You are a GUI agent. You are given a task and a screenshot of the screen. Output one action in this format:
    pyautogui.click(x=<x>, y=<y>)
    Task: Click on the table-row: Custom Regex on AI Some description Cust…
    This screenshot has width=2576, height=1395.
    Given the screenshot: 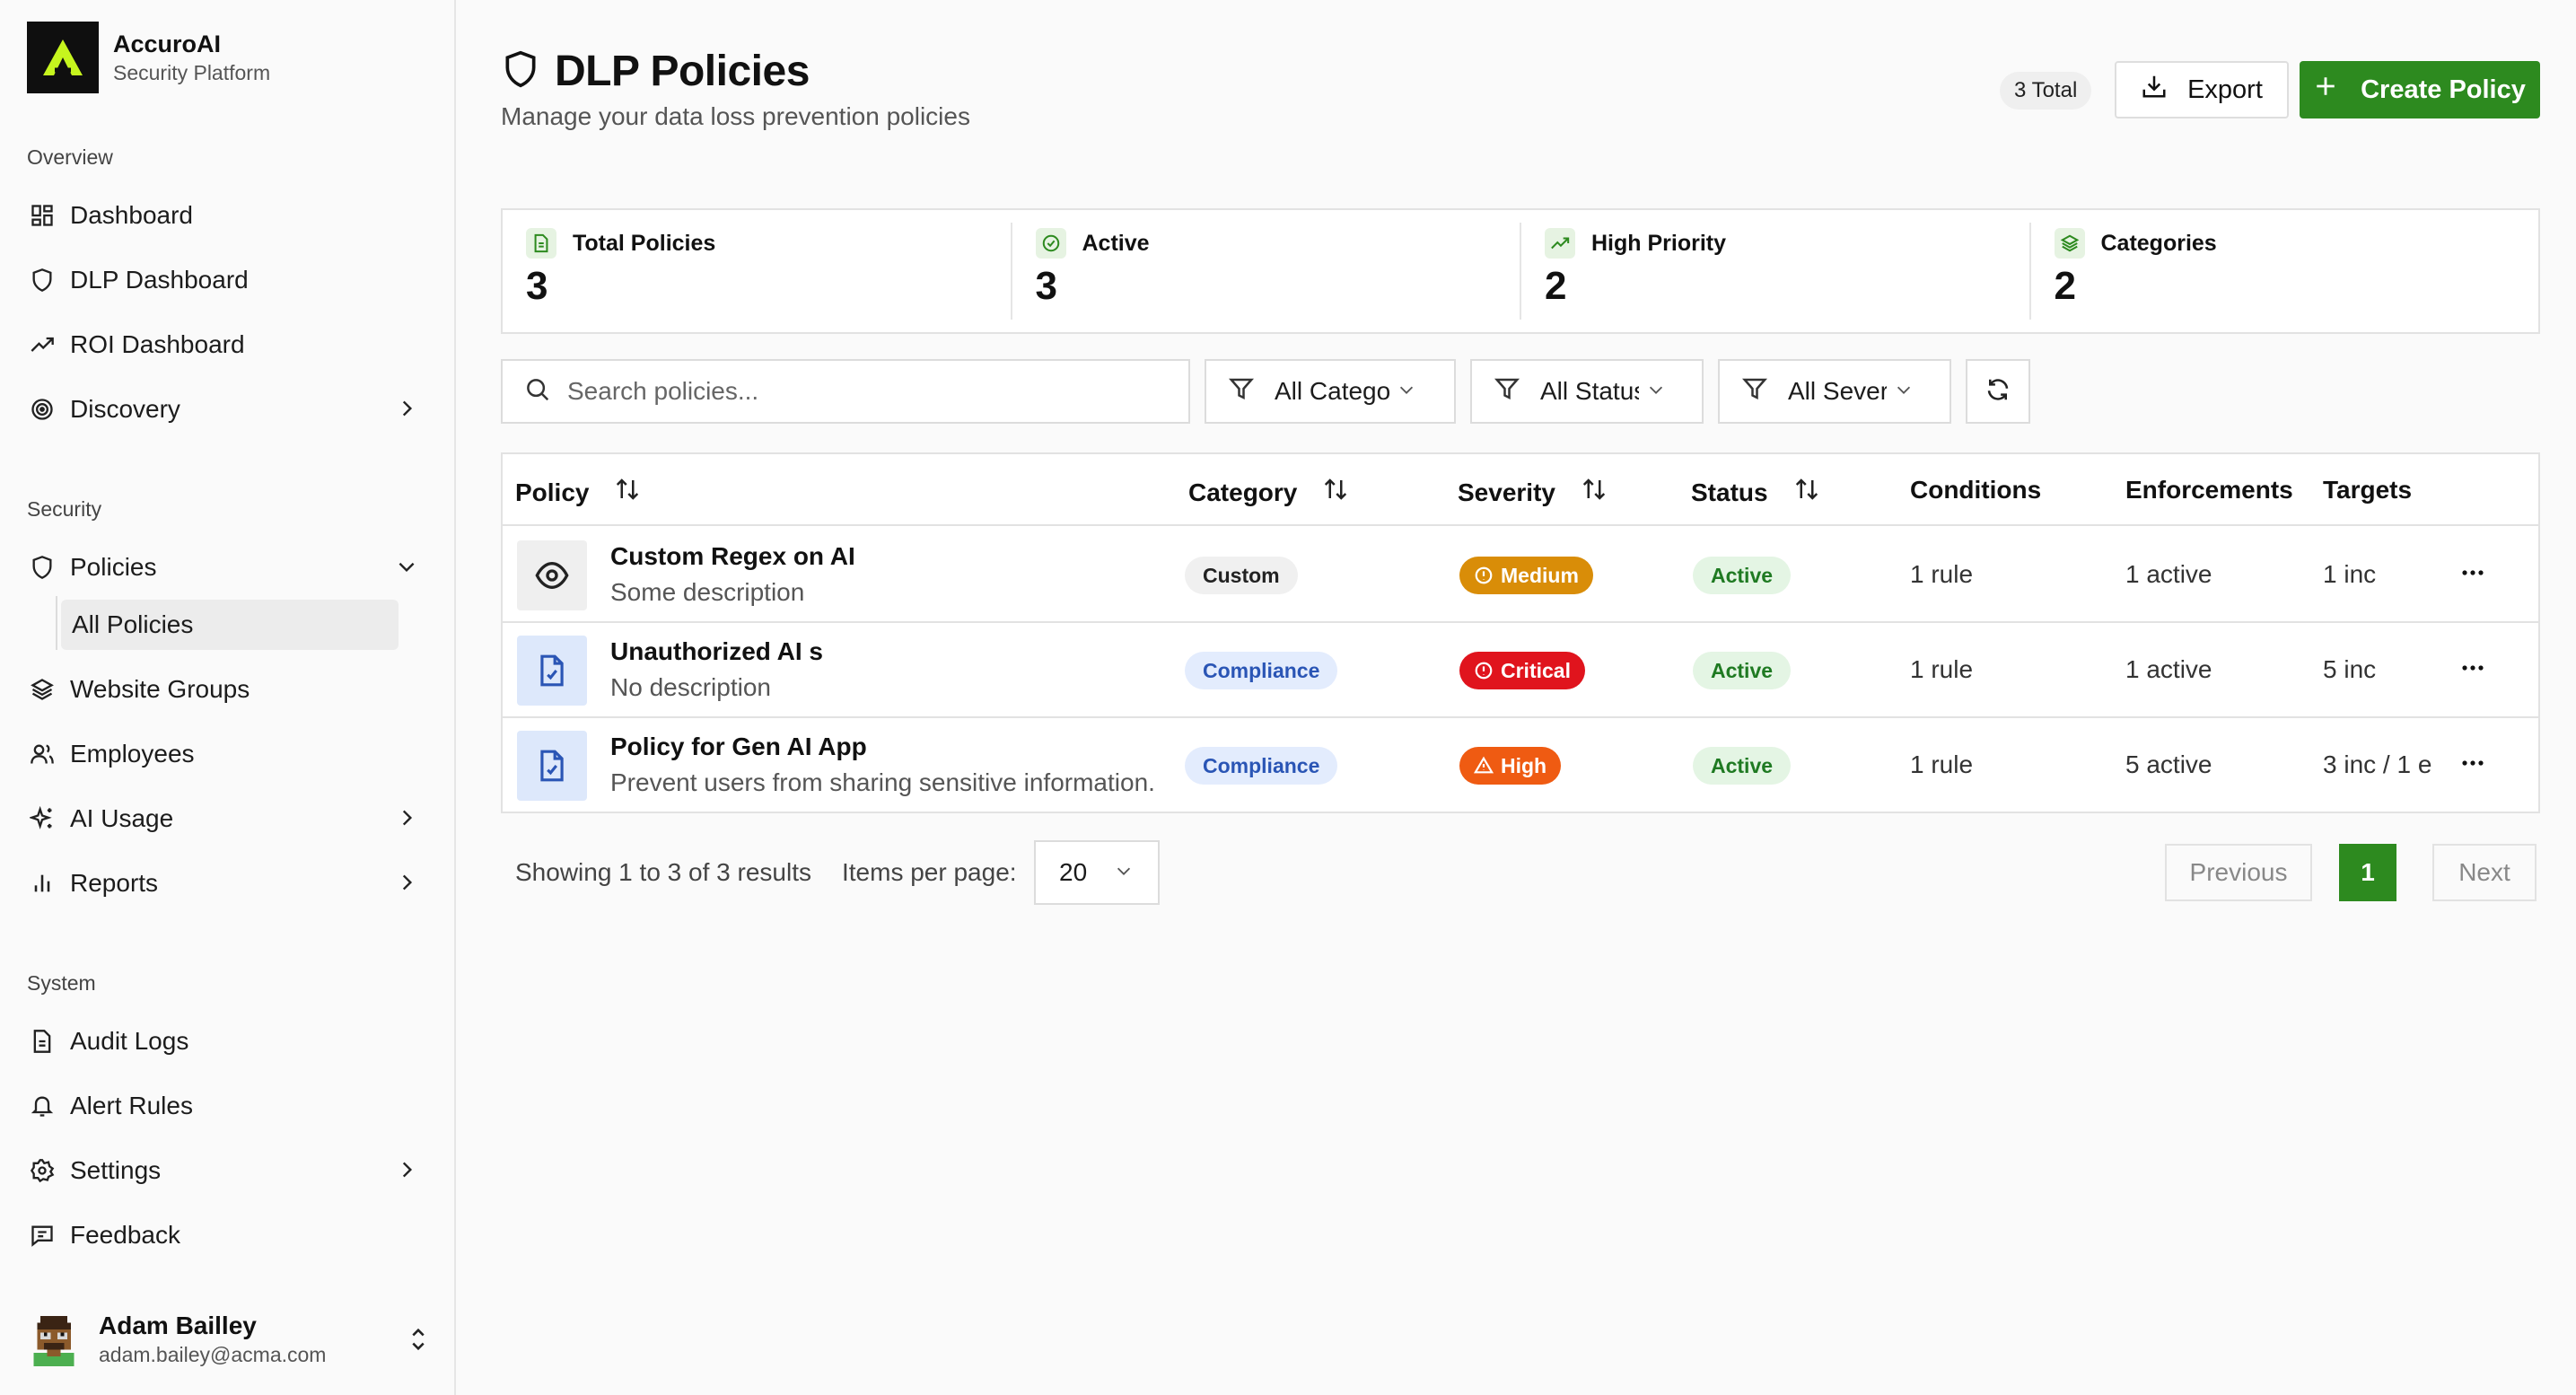 What is the action you would take?
    pyautogui.click(x=1520, y=575)
    